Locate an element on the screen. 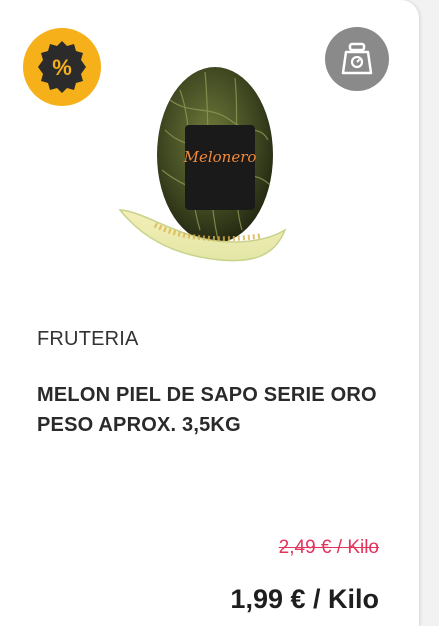 Image resolution: width=439 pixels, height=626 pixels. scale-button is located at coordinates (357, 59).